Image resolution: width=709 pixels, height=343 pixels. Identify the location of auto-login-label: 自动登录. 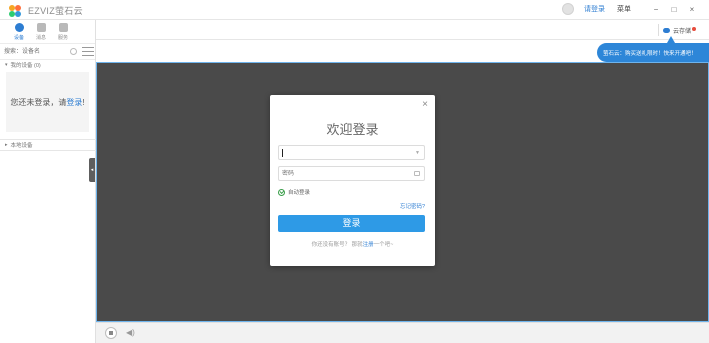
(299, 193).